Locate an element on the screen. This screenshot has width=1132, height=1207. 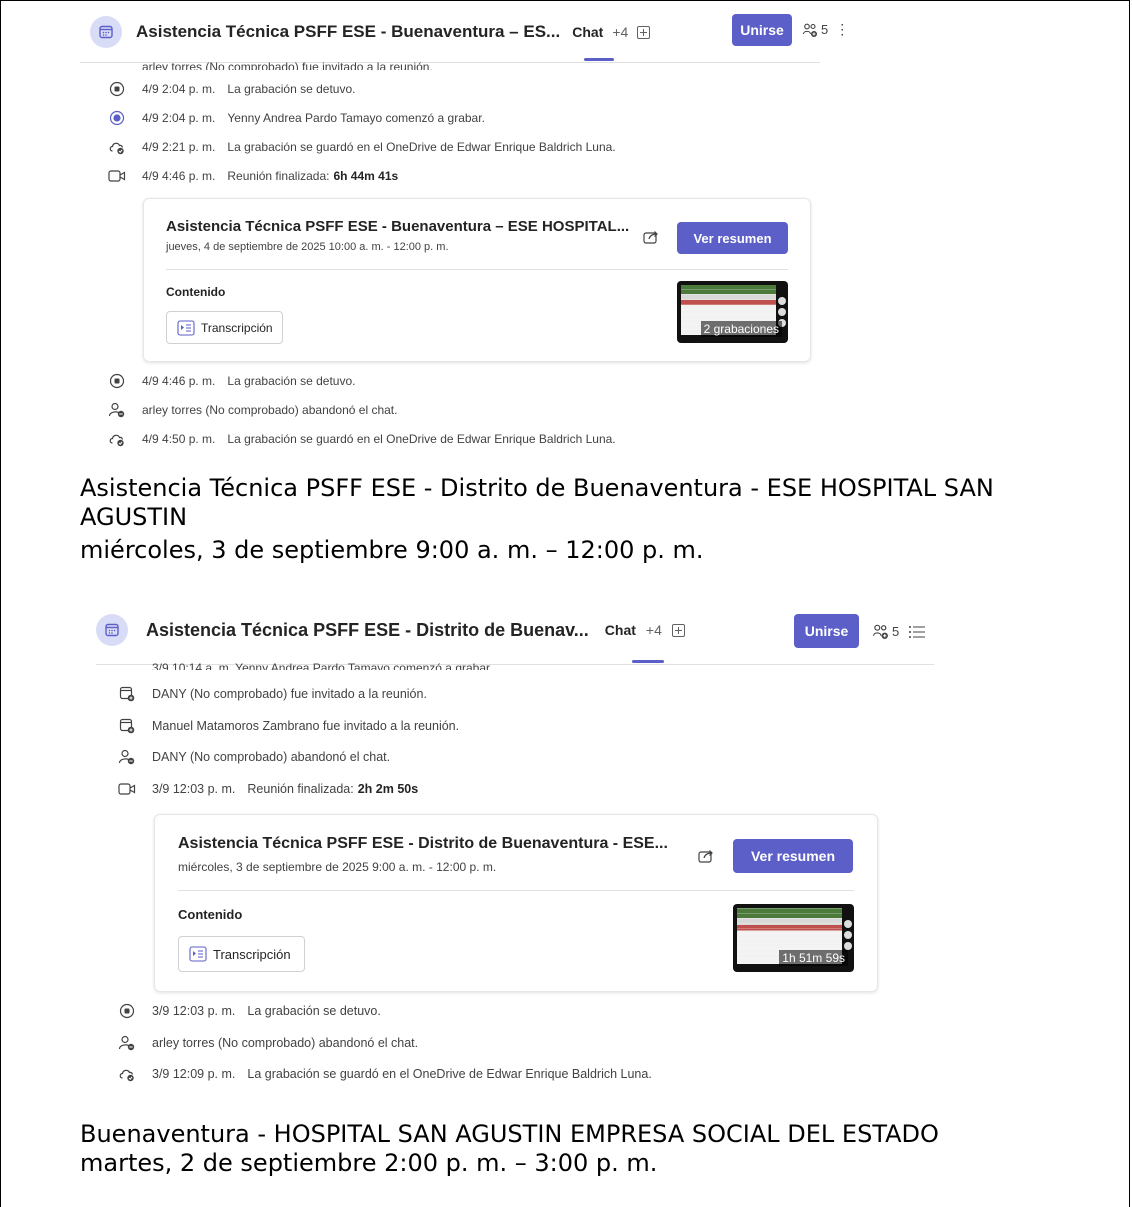
recording-duration: 1h 51m 59s is located at coordinates (813, 958).